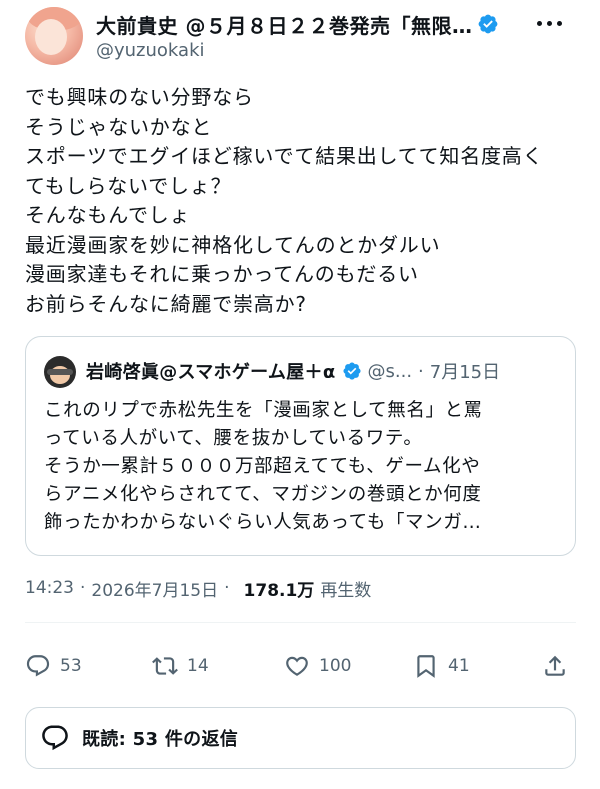 Image resolution: width=600 pixels, height=789 pixels. What do you see at coordinates (300, 738) in the screenshot?
I see `read-replies-button: 既読: 53 件の返信` at bounding box center [300, 738].